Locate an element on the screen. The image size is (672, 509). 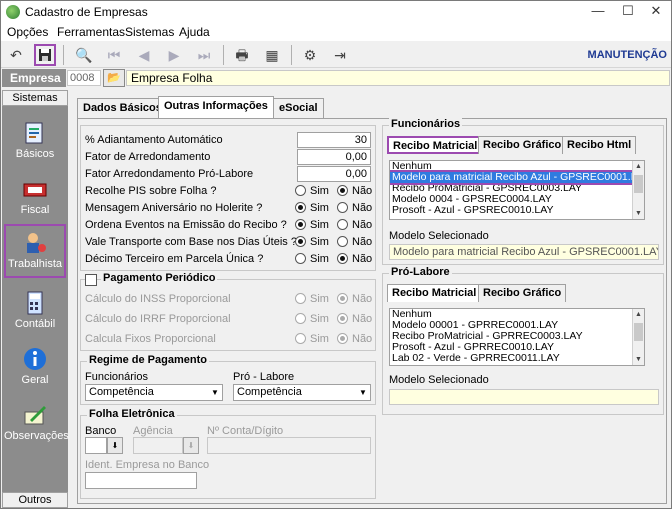
sidebar-item-fiscal: Fiscal is located at coordinates (35, 199).